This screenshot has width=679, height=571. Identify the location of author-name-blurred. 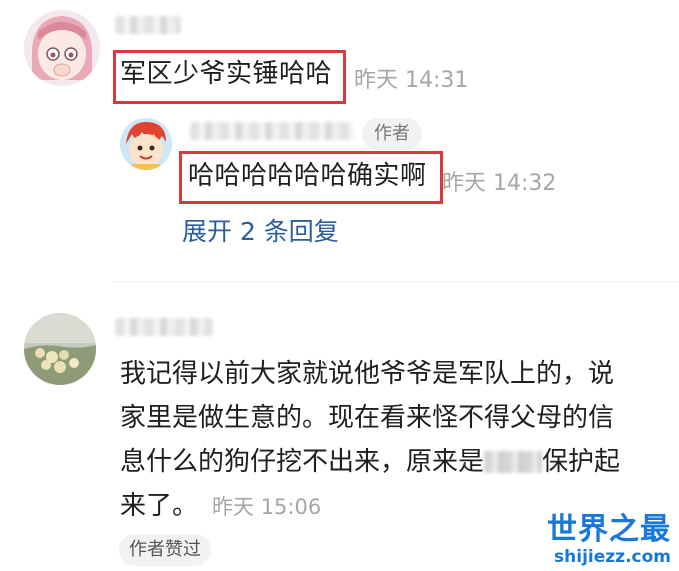
(272, 131).